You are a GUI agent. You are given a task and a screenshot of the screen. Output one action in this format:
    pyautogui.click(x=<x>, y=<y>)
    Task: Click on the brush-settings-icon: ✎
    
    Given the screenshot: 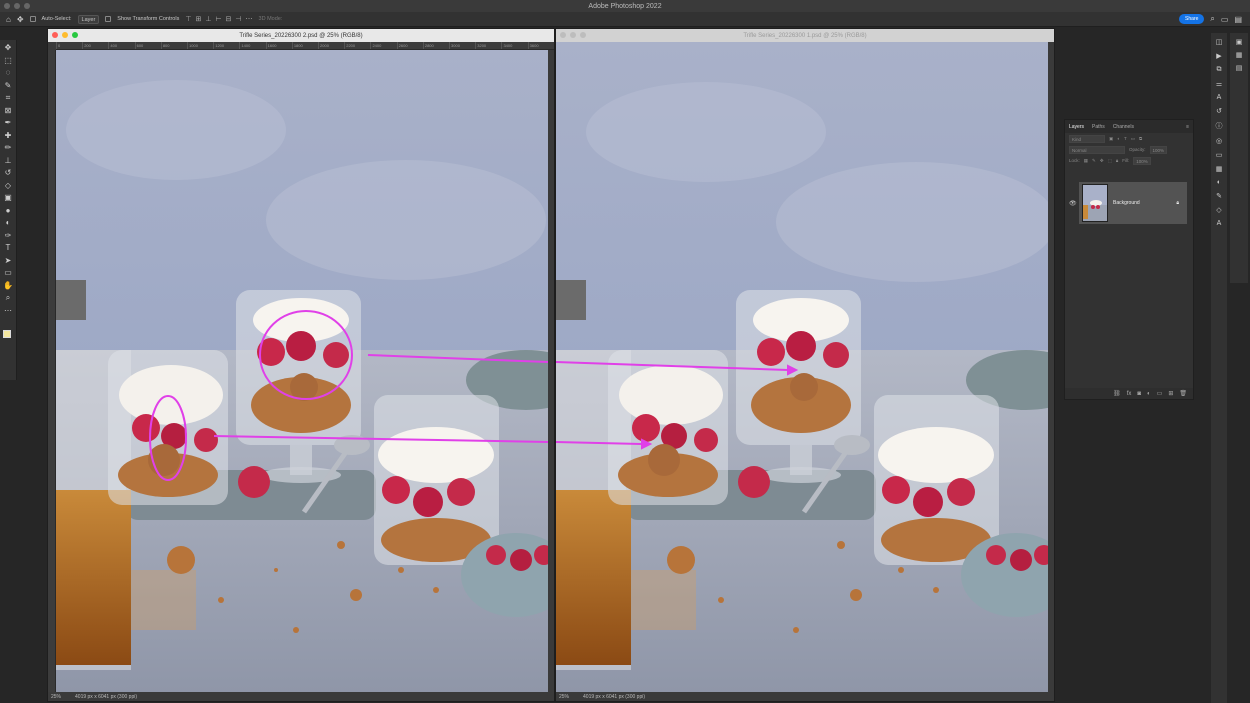 What is the action you would take?
    pyautogui.click(x=1219, y=196)
    